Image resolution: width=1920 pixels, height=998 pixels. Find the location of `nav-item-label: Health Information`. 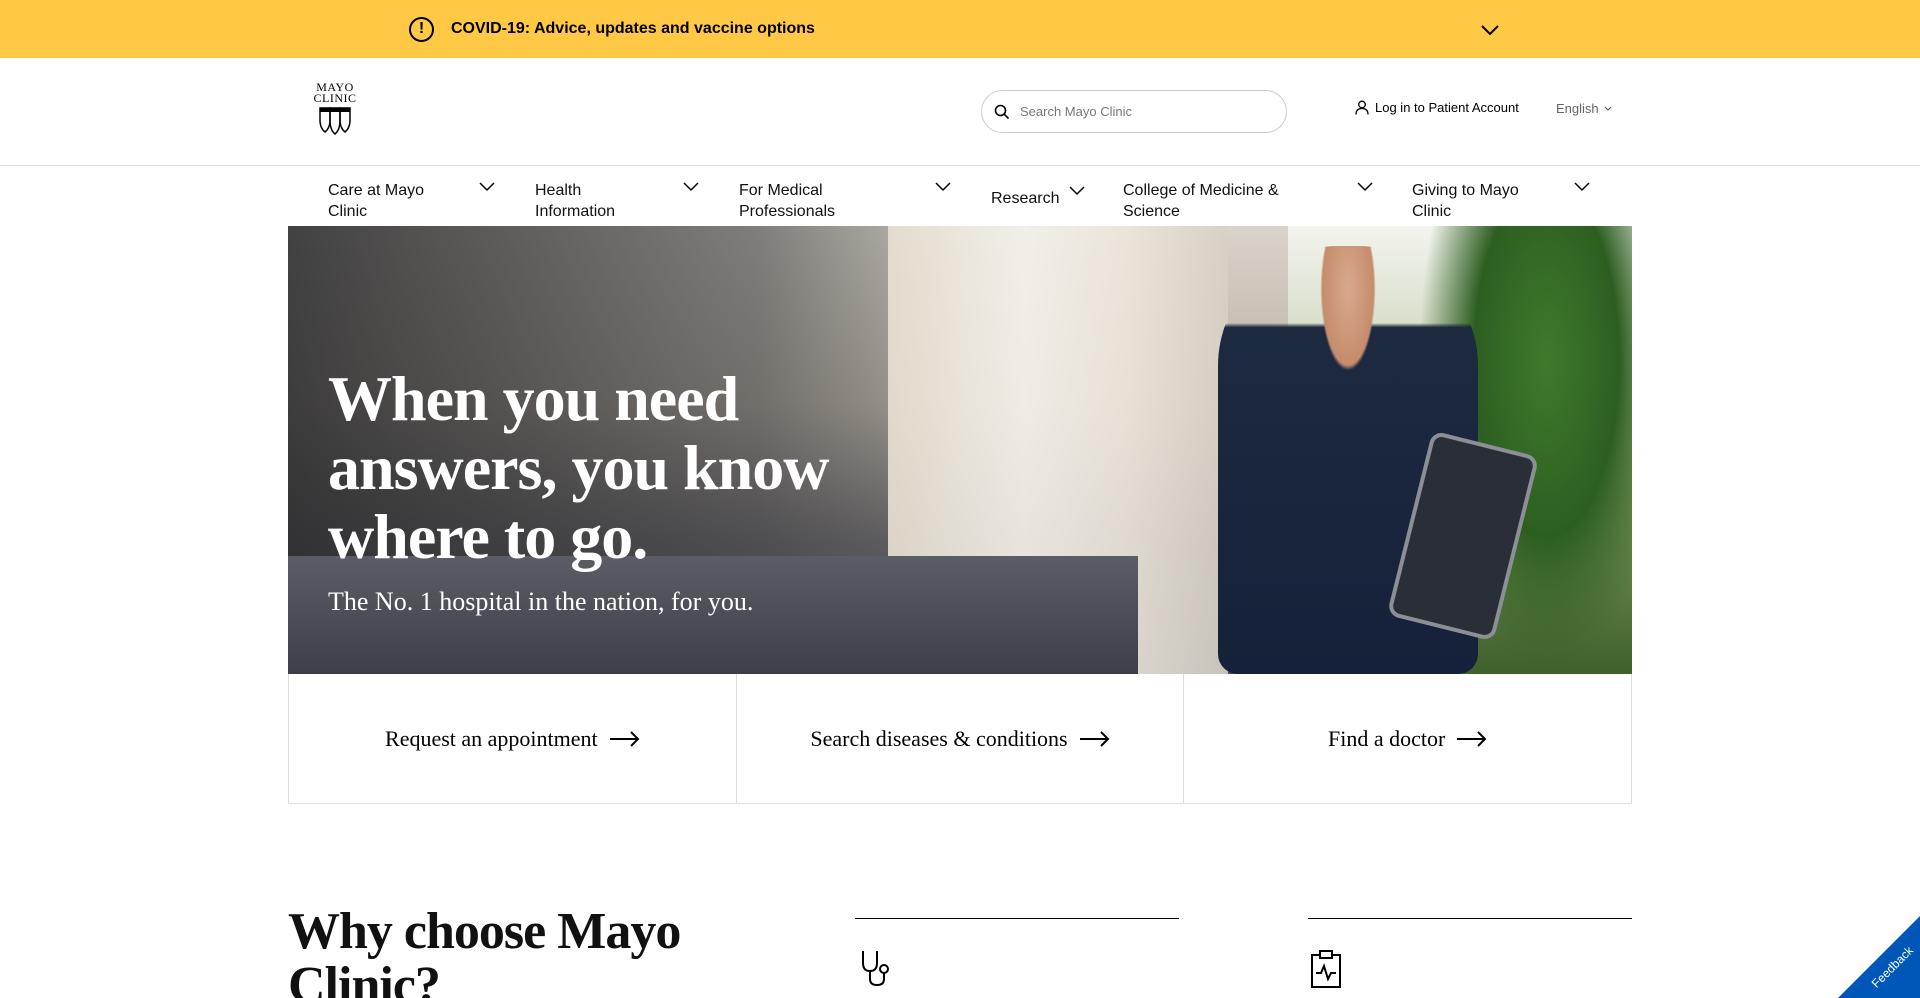

nav-item-label: Health Information is located at coordinates (575, 201).